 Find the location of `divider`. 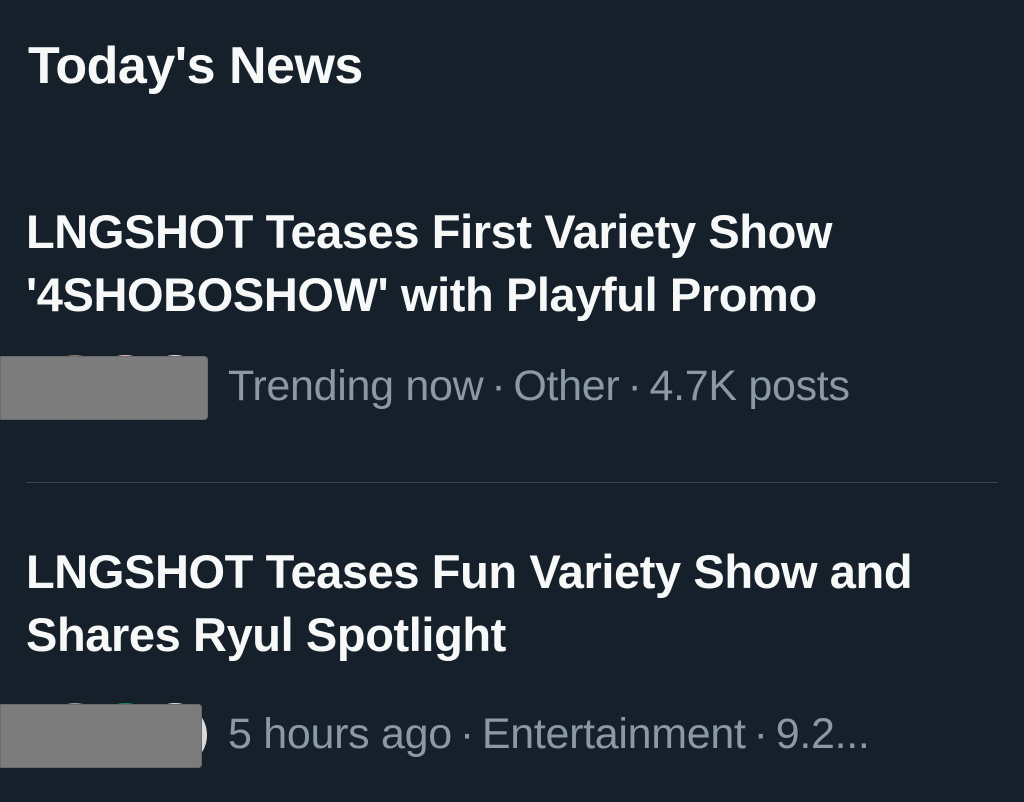

divider is located at coordinates (512, 482).